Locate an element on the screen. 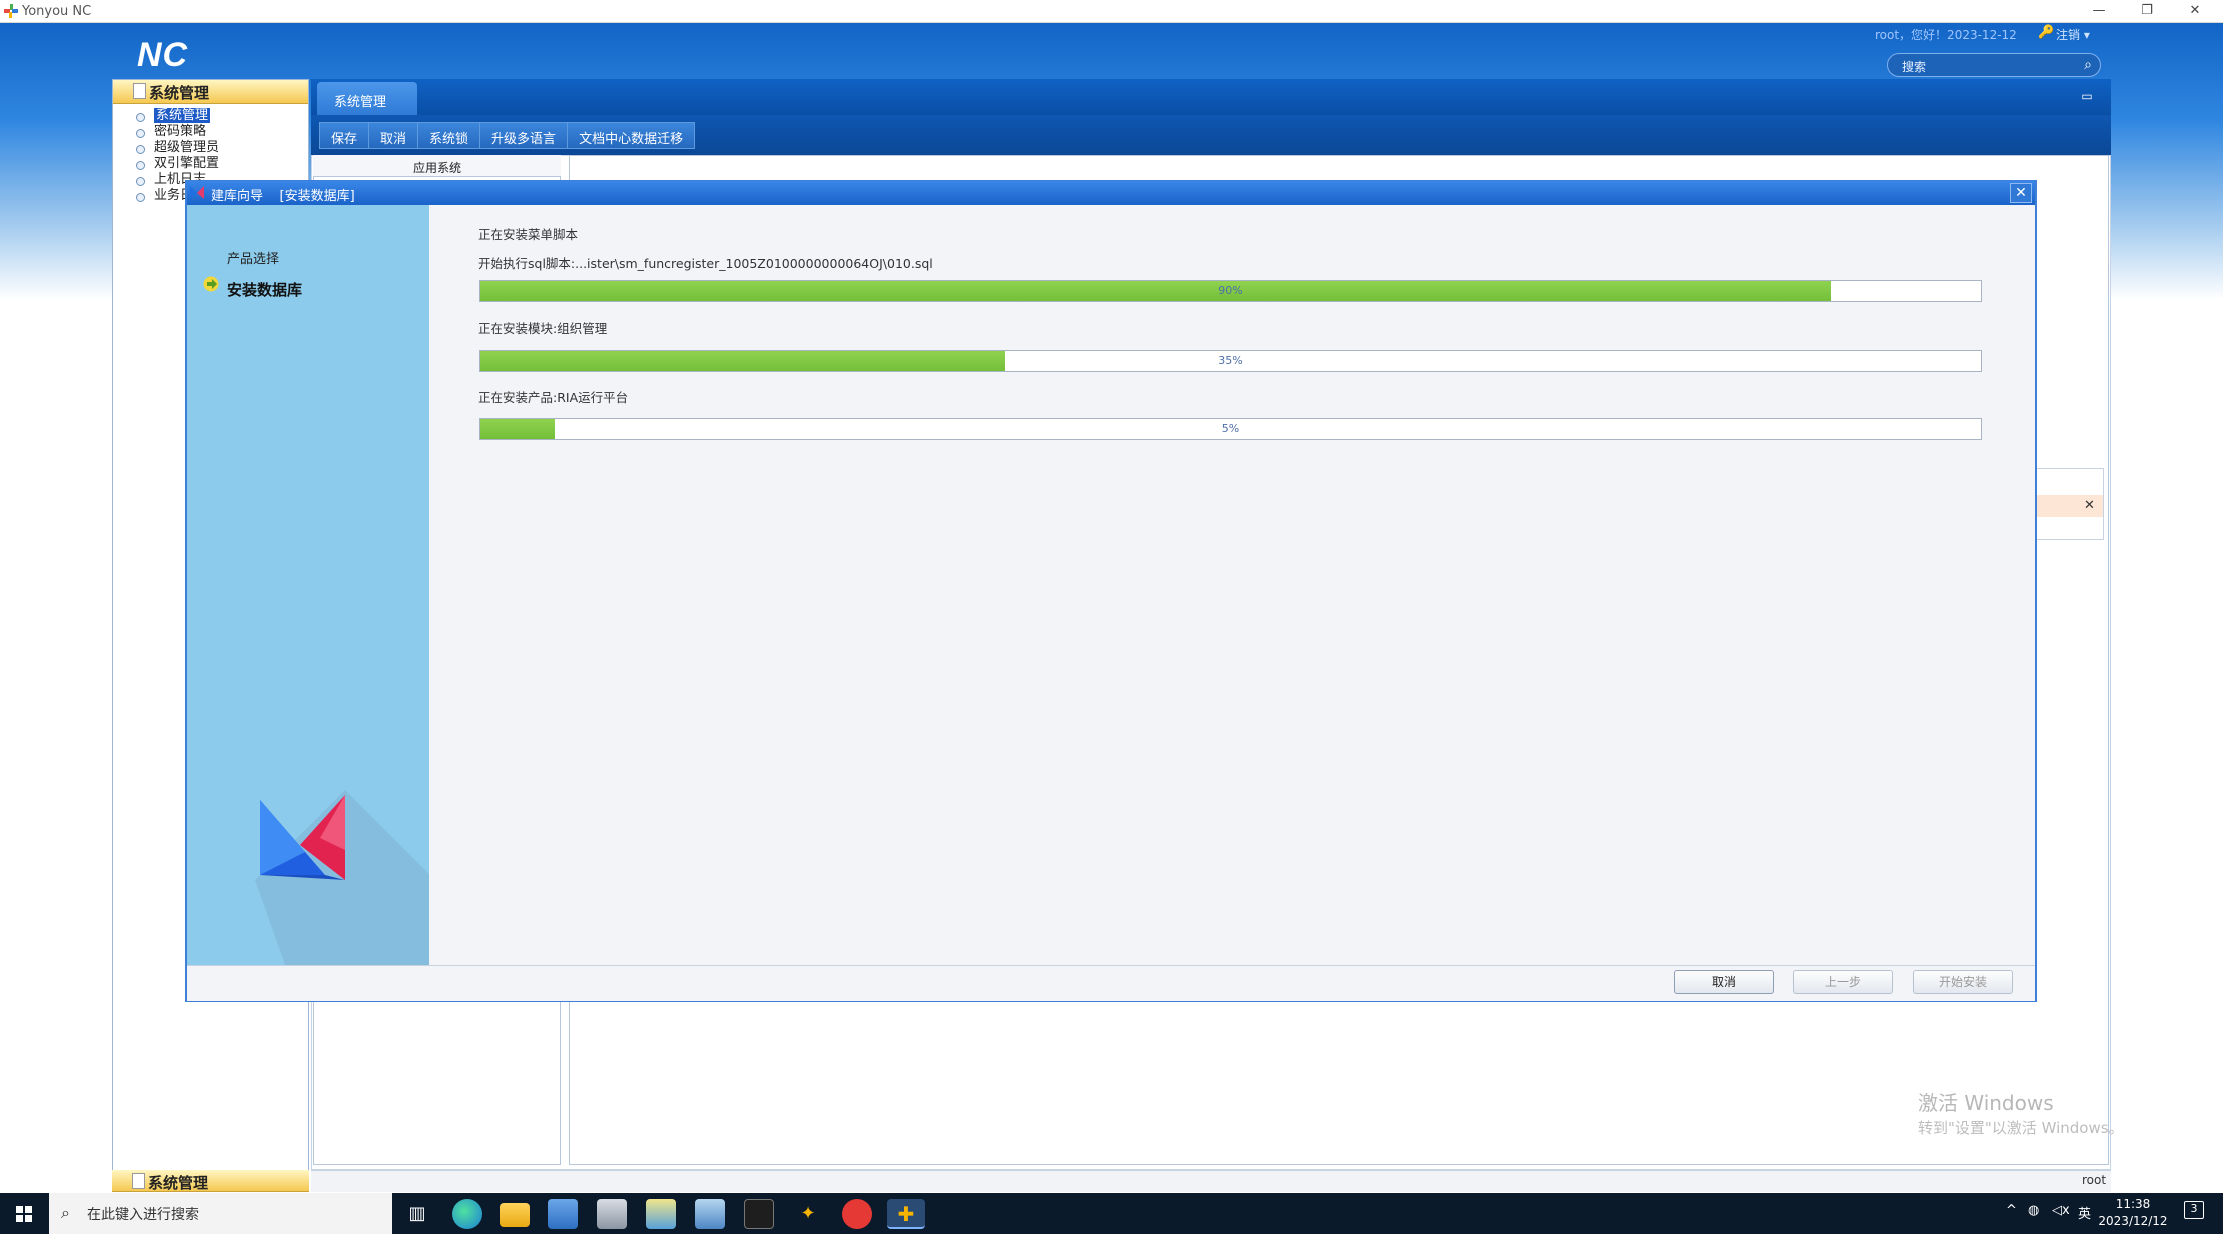 This screenshot has height=1234, width=2223. tree-item-super-admin: 超级管理员 is located at coordinates (220, 148).